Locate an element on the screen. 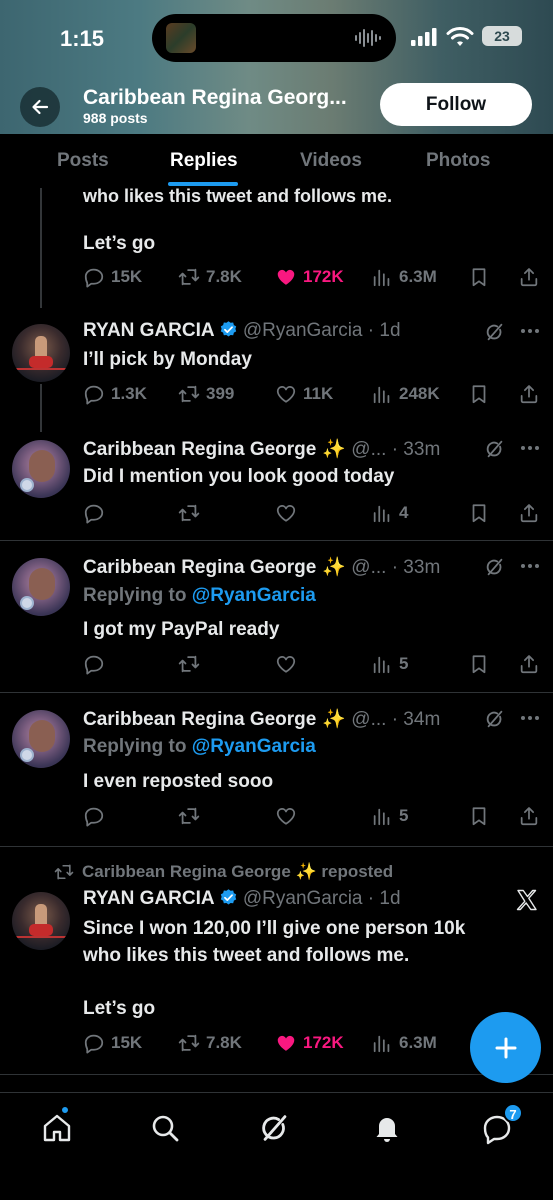 The image size is (553, 1200). search-icon is located at coordinates (165, 1128).